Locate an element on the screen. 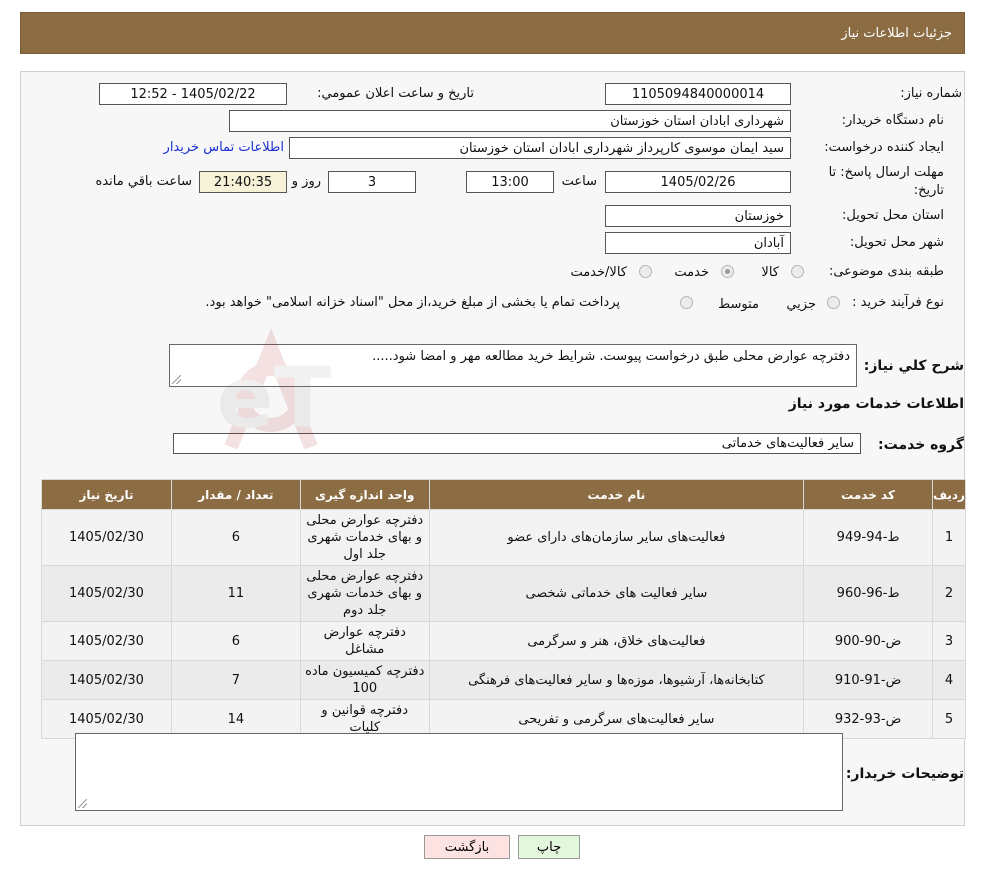 The width and height of the screenshot is (985, 880). treasury-check is located at coordinates (686, 302).